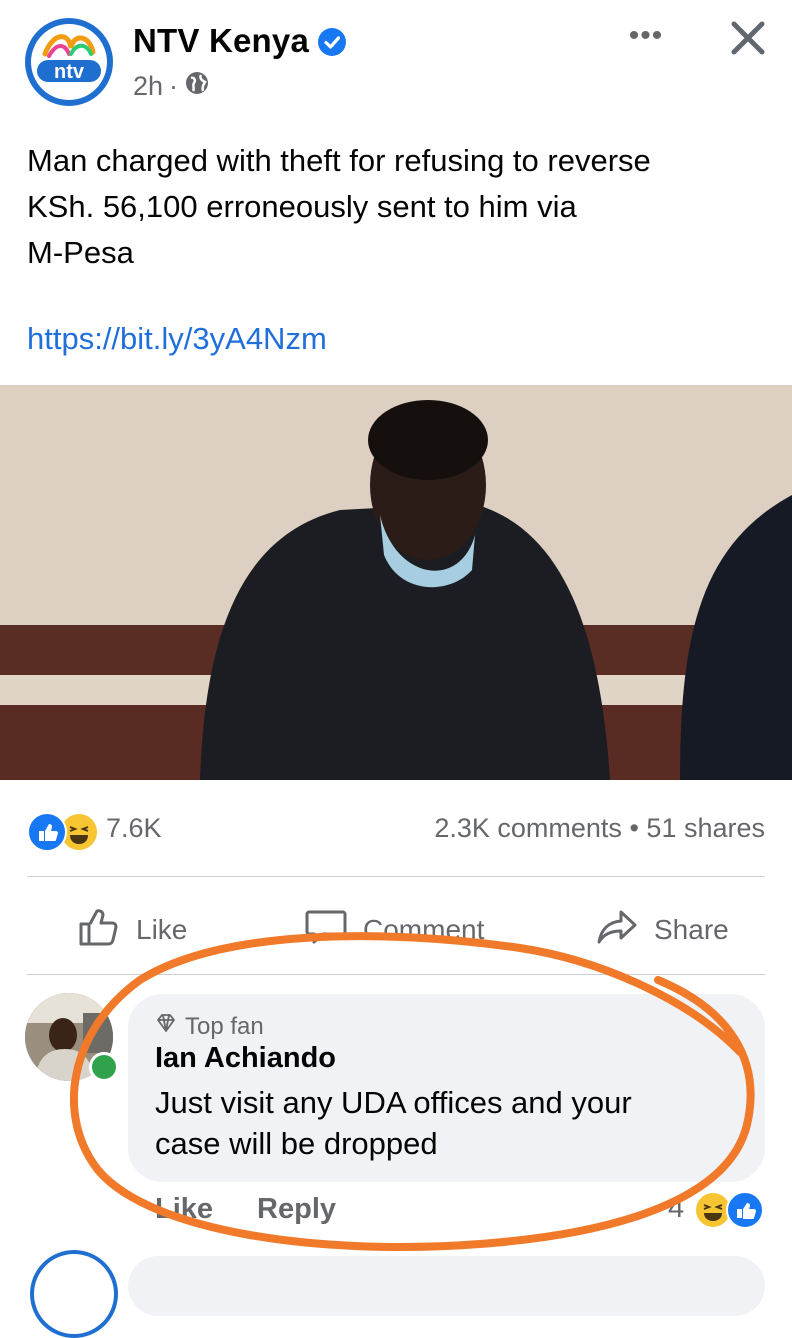 The height and width of the screenshot is (1338, 792). I want to click on comment-reply-button: Reply, so click(296, 1209).